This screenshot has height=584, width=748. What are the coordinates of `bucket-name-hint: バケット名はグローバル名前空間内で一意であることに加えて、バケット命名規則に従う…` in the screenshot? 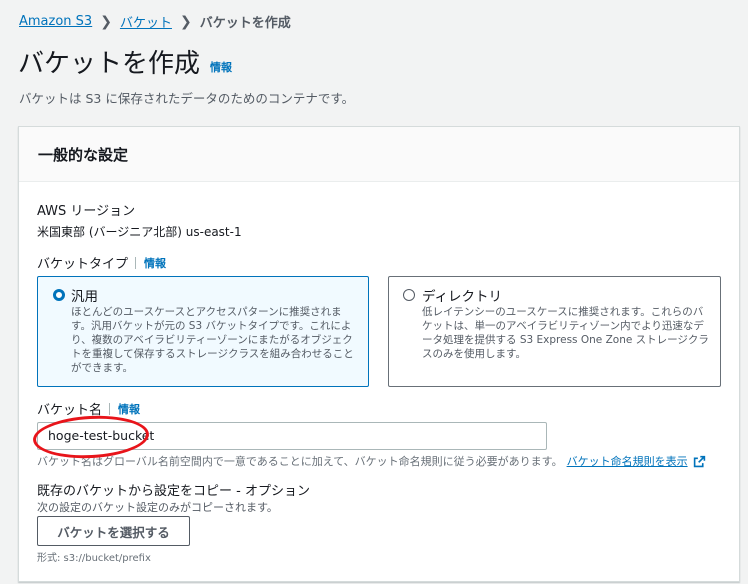 It's located at (371, 461).